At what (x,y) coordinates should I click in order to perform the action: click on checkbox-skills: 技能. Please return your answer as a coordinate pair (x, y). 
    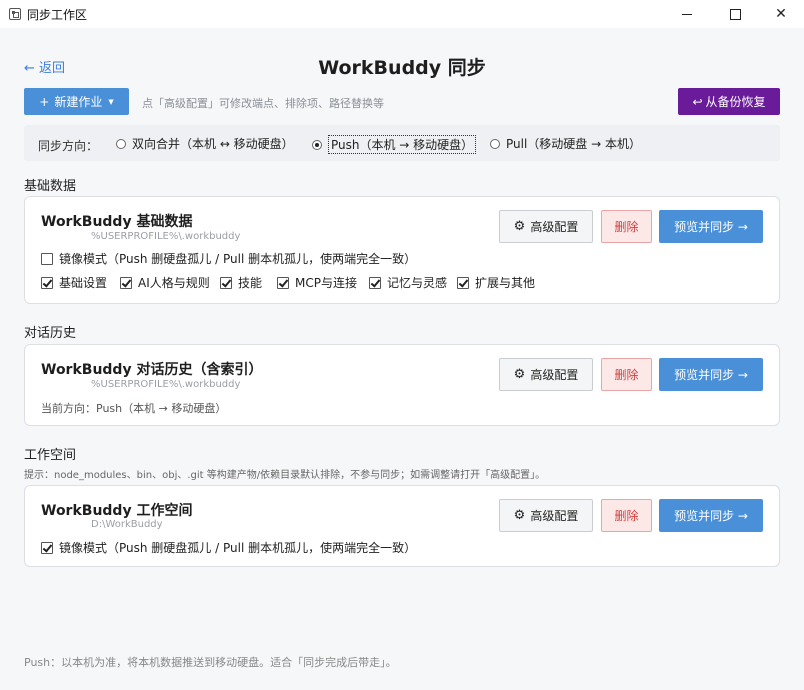
    Looking at the image, I should click on (241, 282).